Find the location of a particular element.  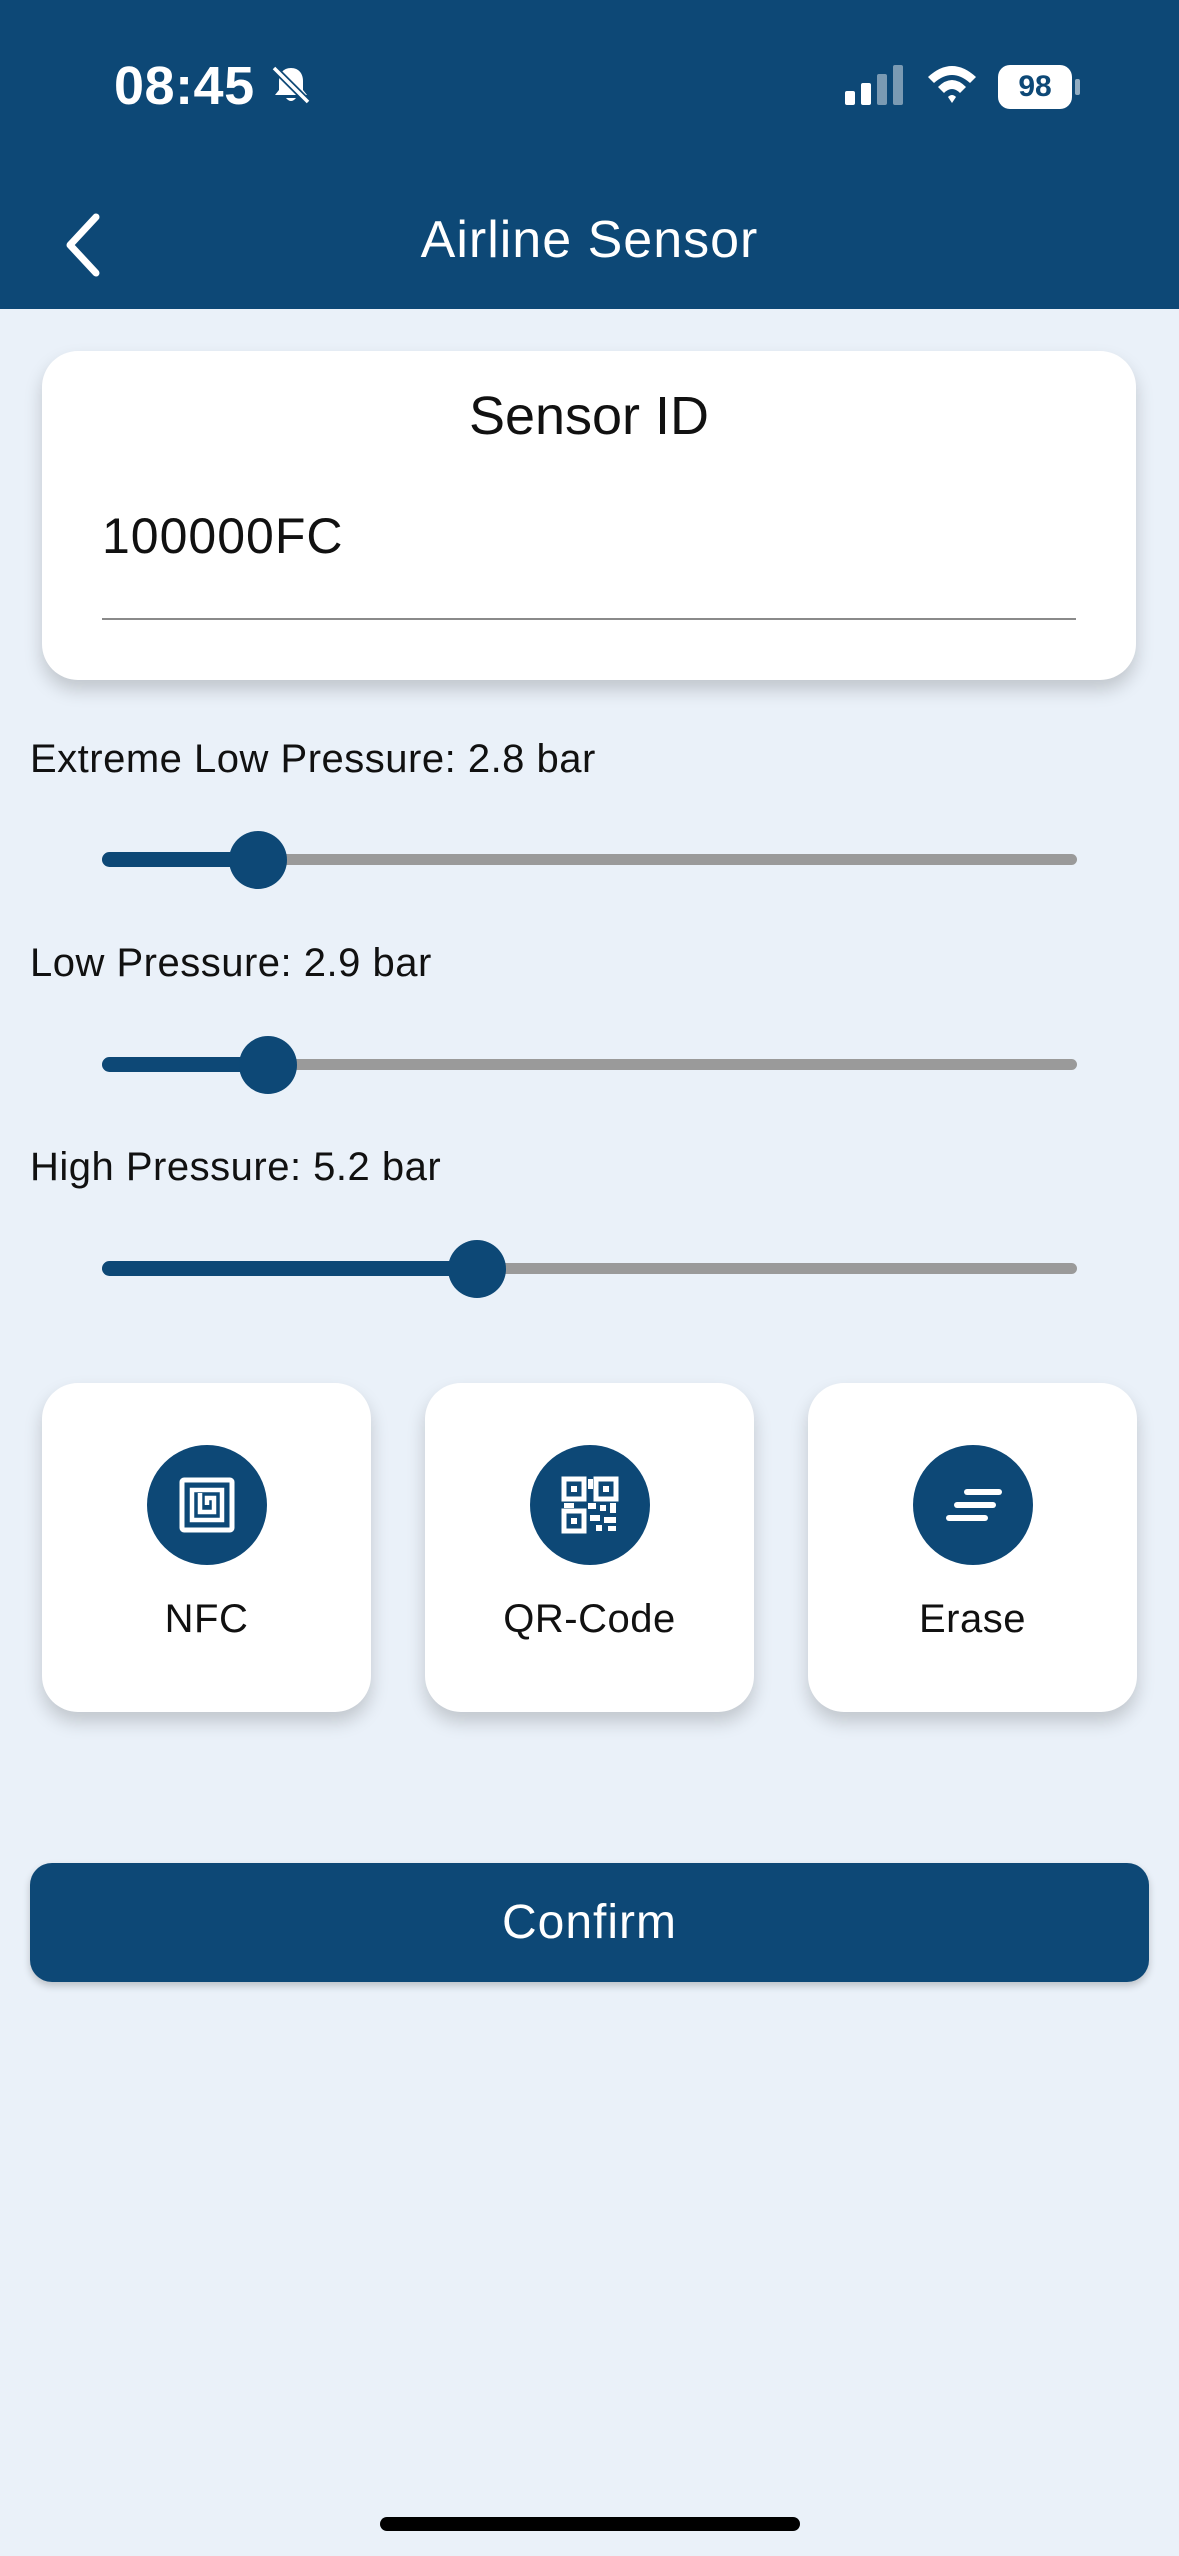

app-header: 08:45 98 Airline Sensor is located at coordinates (589, 154).